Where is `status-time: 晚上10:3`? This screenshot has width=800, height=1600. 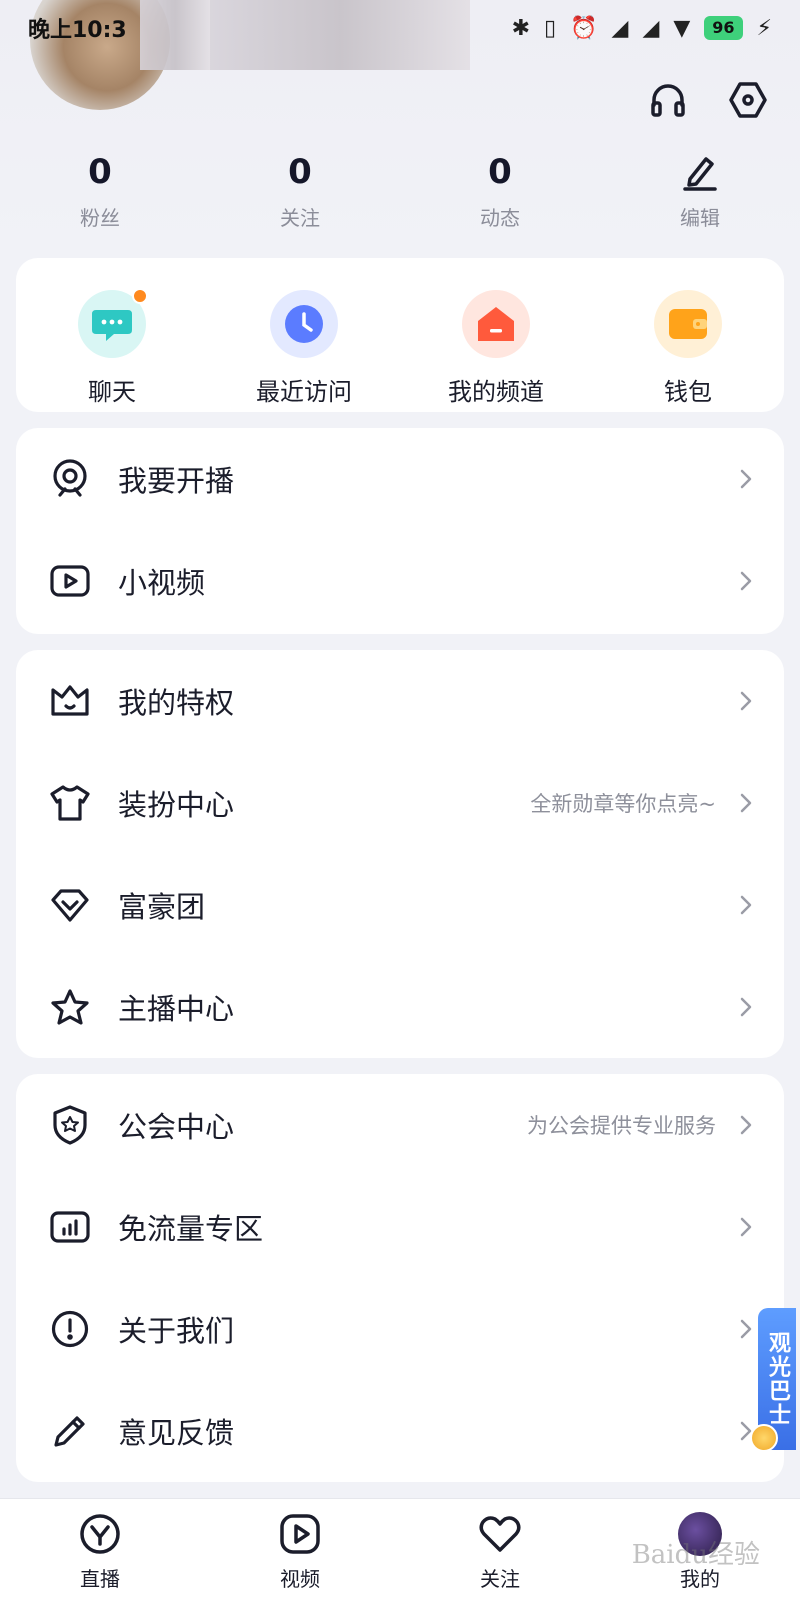 status-time: 晚上10:3 is located at coordinates (77, 30).